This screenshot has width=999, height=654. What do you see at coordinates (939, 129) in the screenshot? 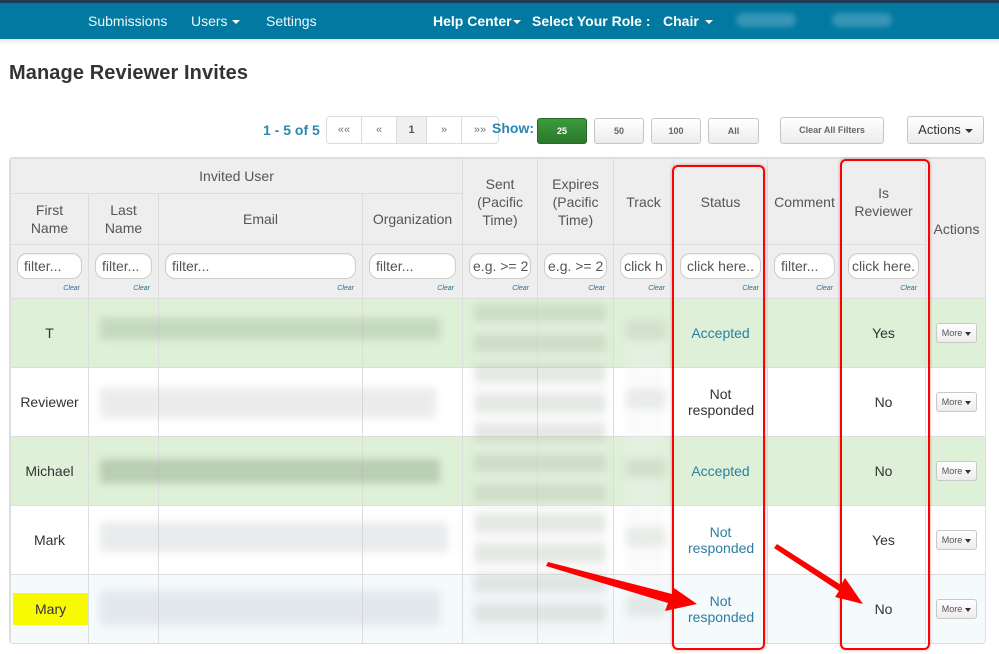
I see `actions-label: Actions` at bounding box center [939, 129].